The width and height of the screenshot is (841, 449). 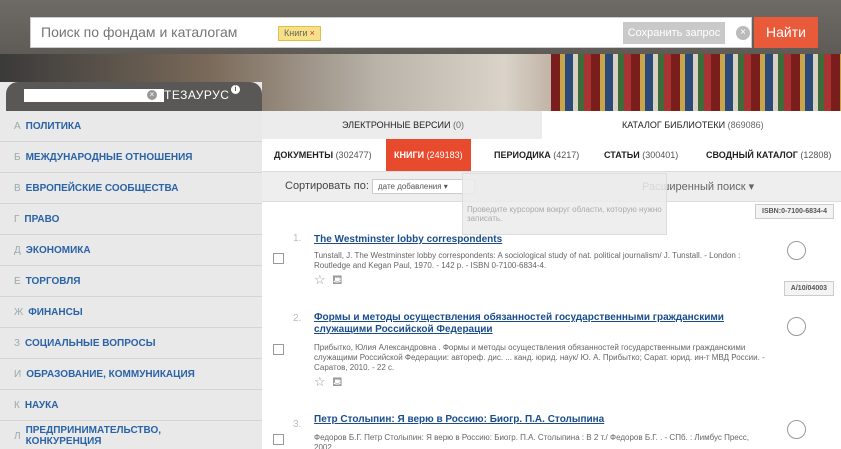 What do you see at coordinates (622, 155) in the screenshot?
I see `tab-label: СТАТЬИ` at bounding box center [622, 155].